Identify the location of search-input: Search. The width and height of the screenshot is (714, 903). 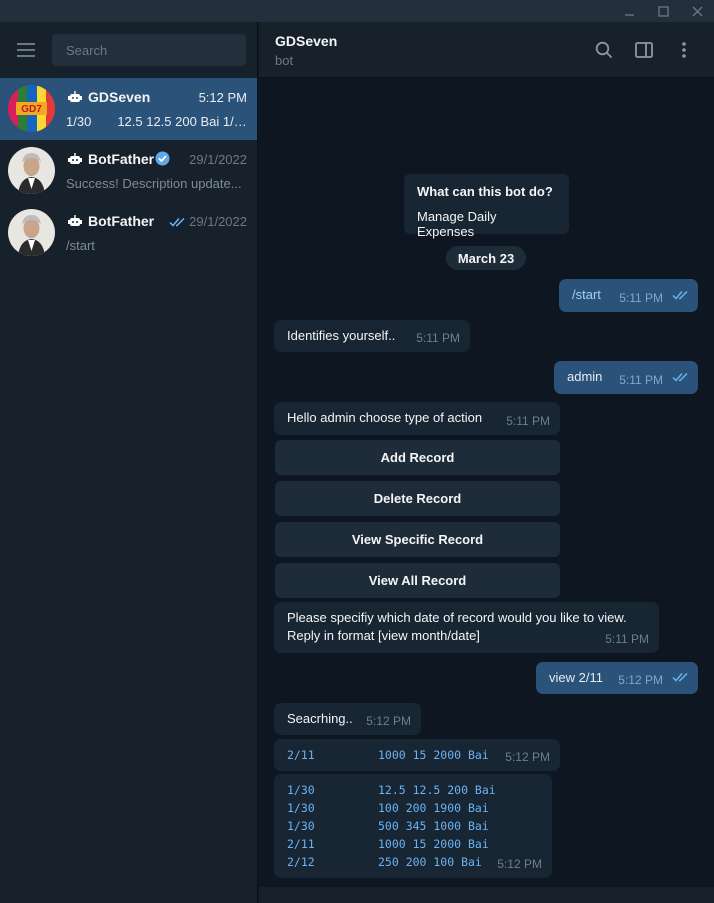
(149, 50).